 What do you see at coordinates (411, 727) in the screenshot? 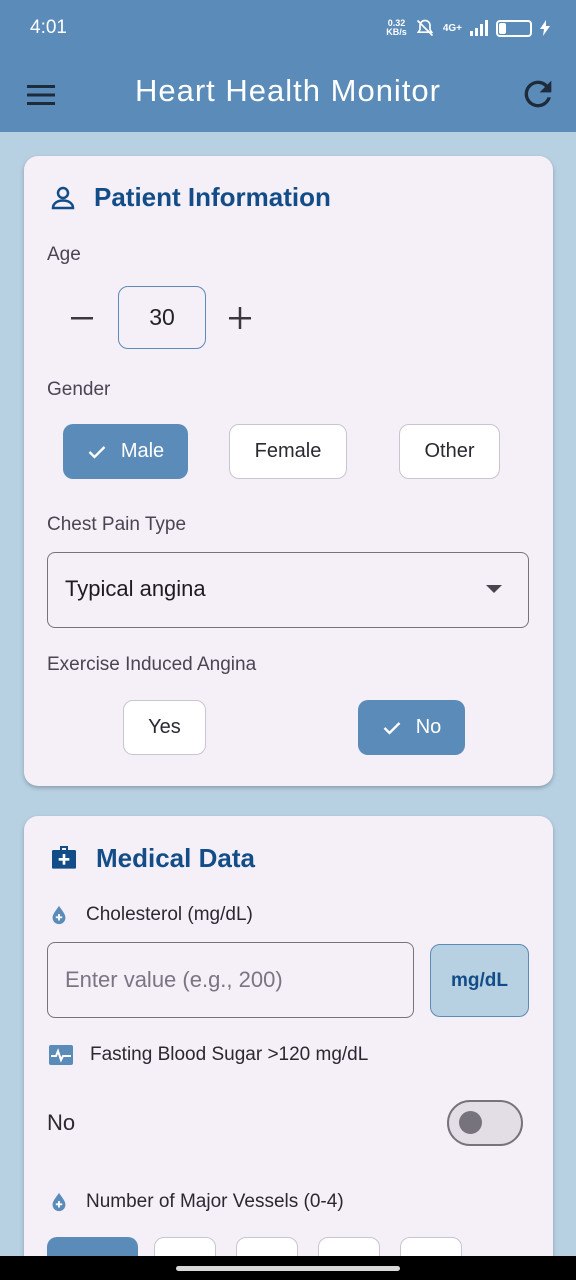
I see `angina-no-chip: No` at bounding box center [411, 727].